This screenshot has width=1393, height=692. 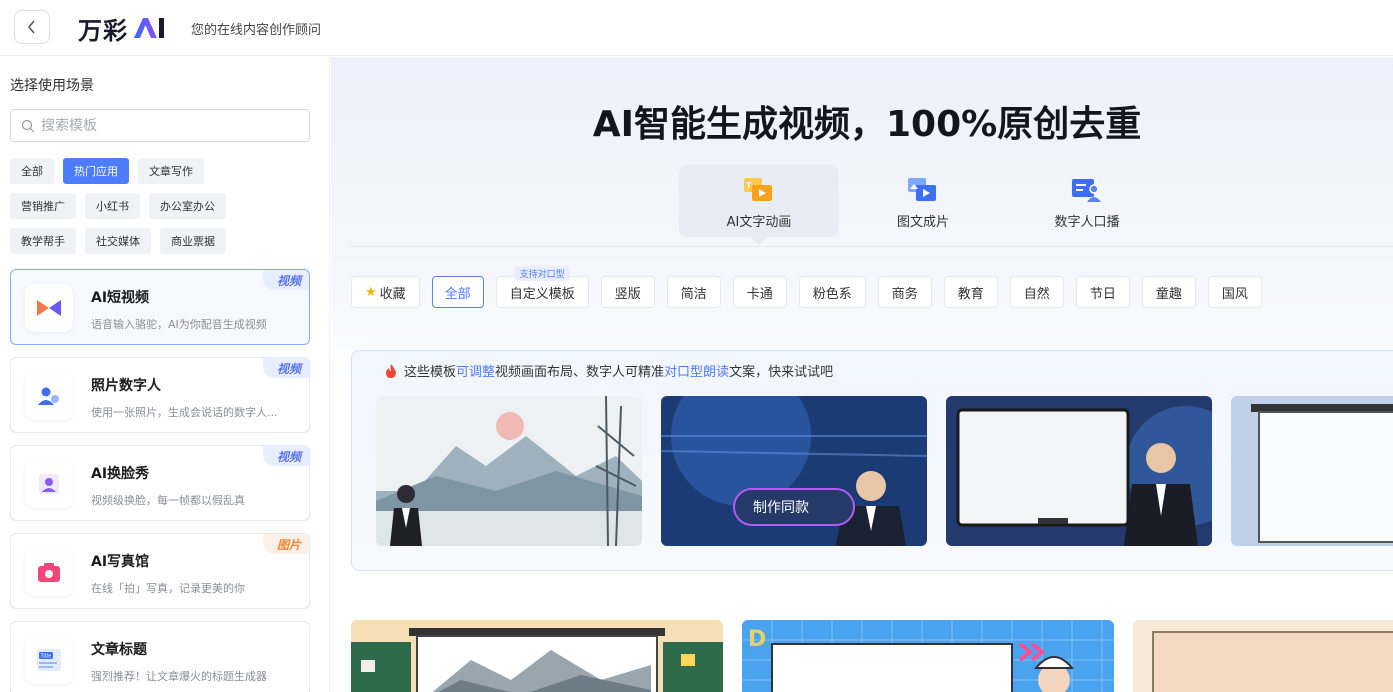 I want to click on mode-tabs: T AI文字动画 图文成片 数字人口播, so click(x=923, y=201).